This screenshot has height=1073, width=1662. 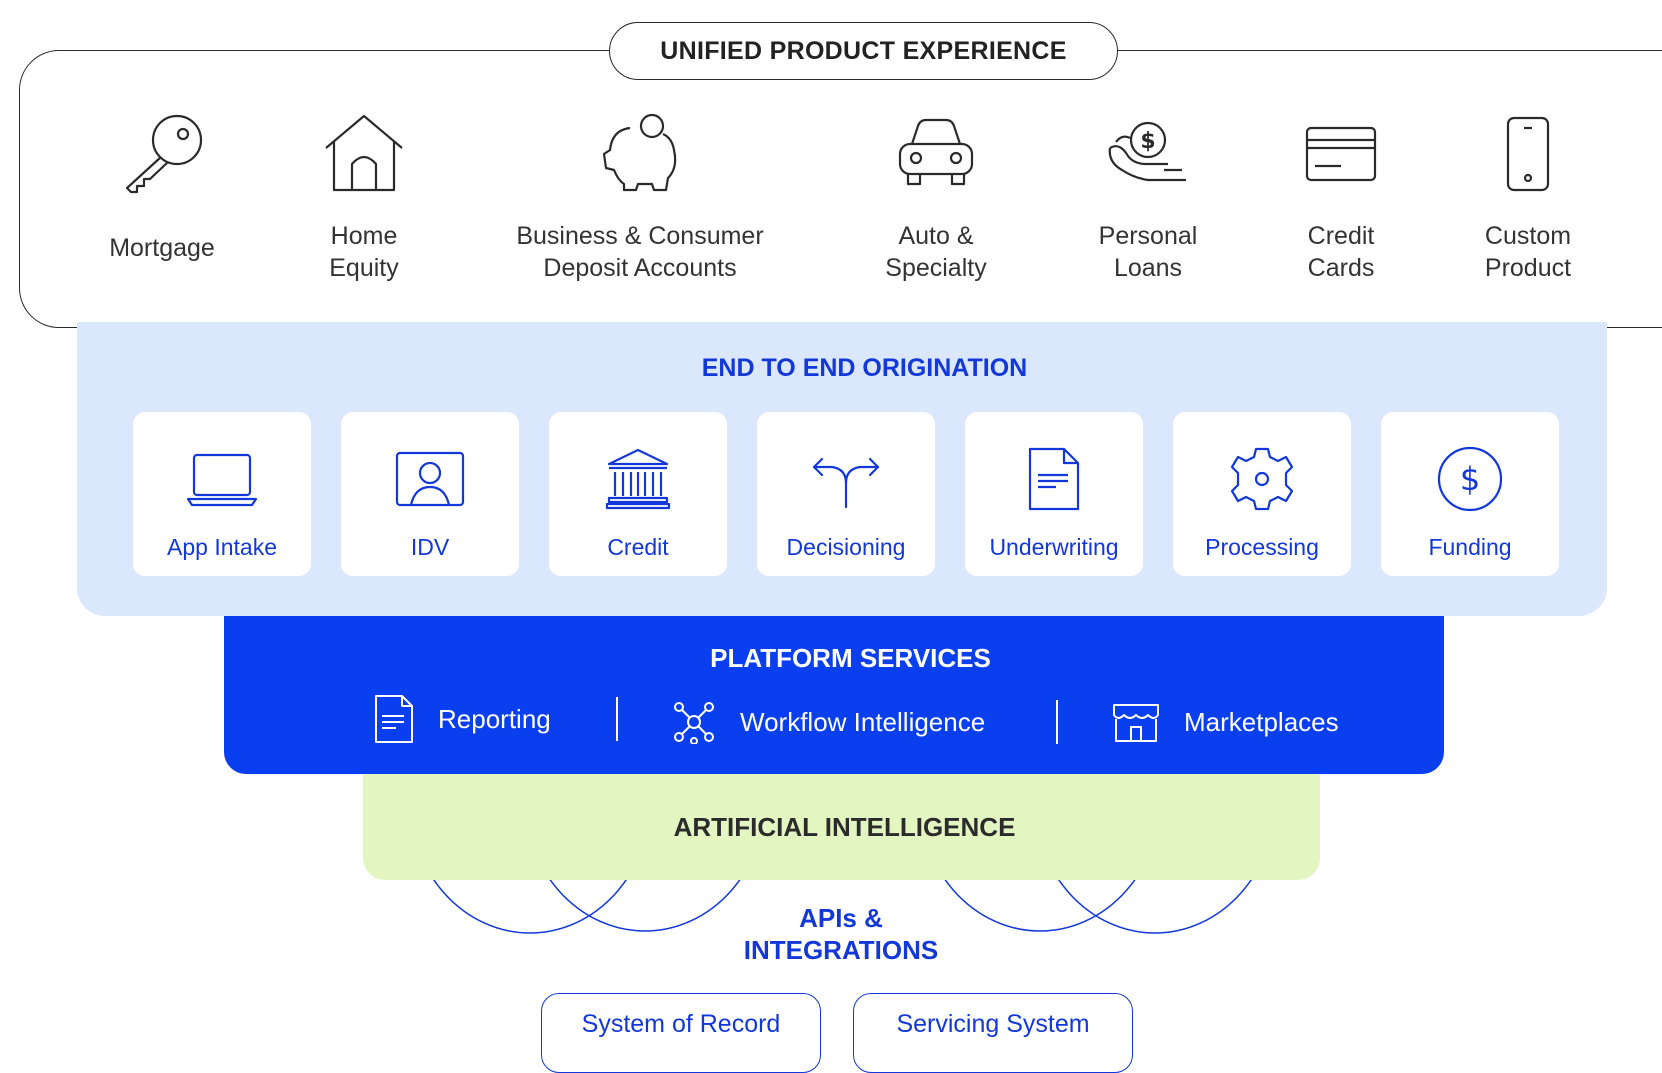 What do you see at coordinates (162, 248) in the screenshot?
I see `product-label: Mortgage` at bounding box center [162, 248].